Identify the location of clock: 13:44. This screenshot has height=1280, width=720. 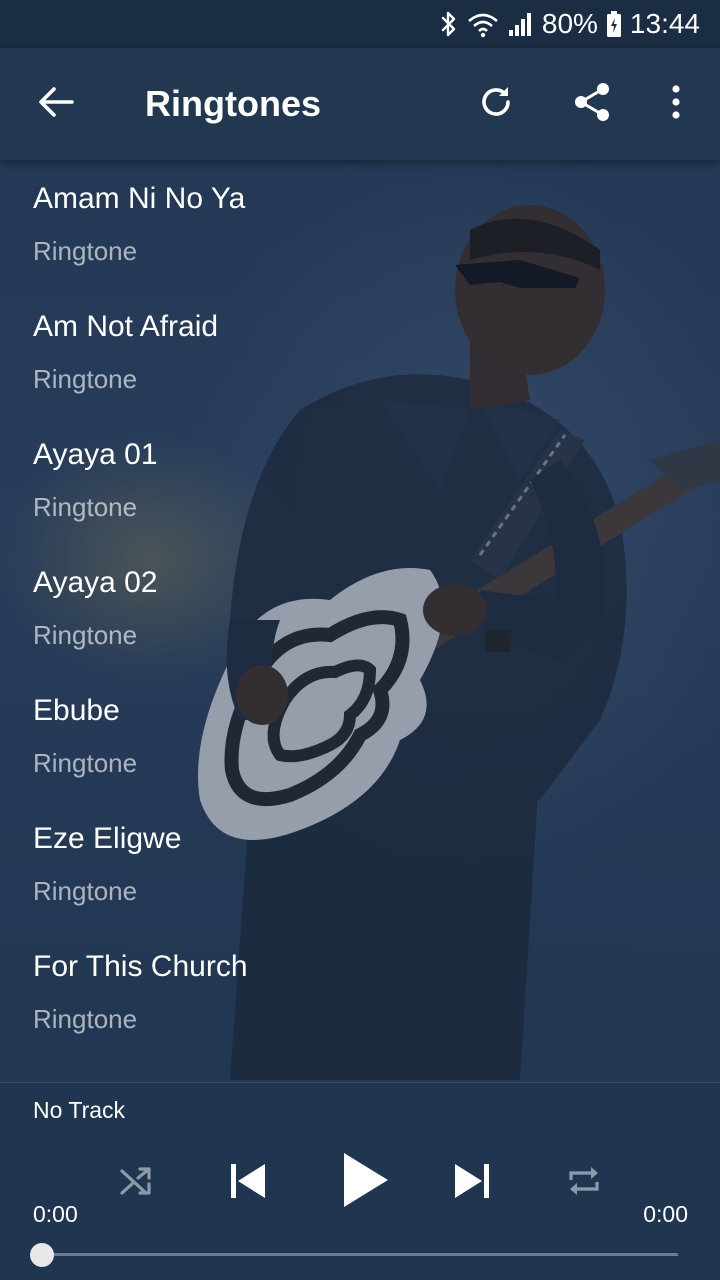
(664, 23).